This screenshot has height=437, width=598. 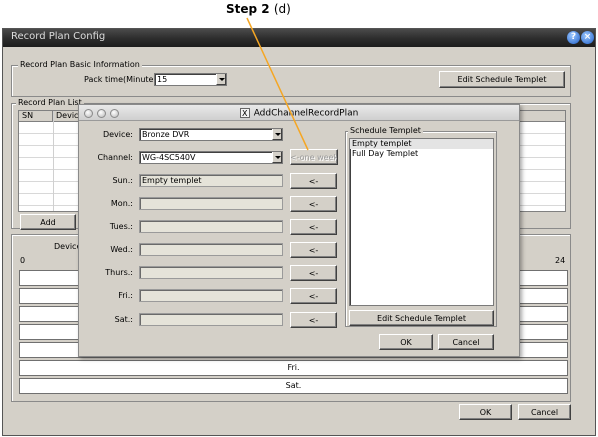 I want to click on day-label-sat: Sat.:, so click(x=123, y=319).